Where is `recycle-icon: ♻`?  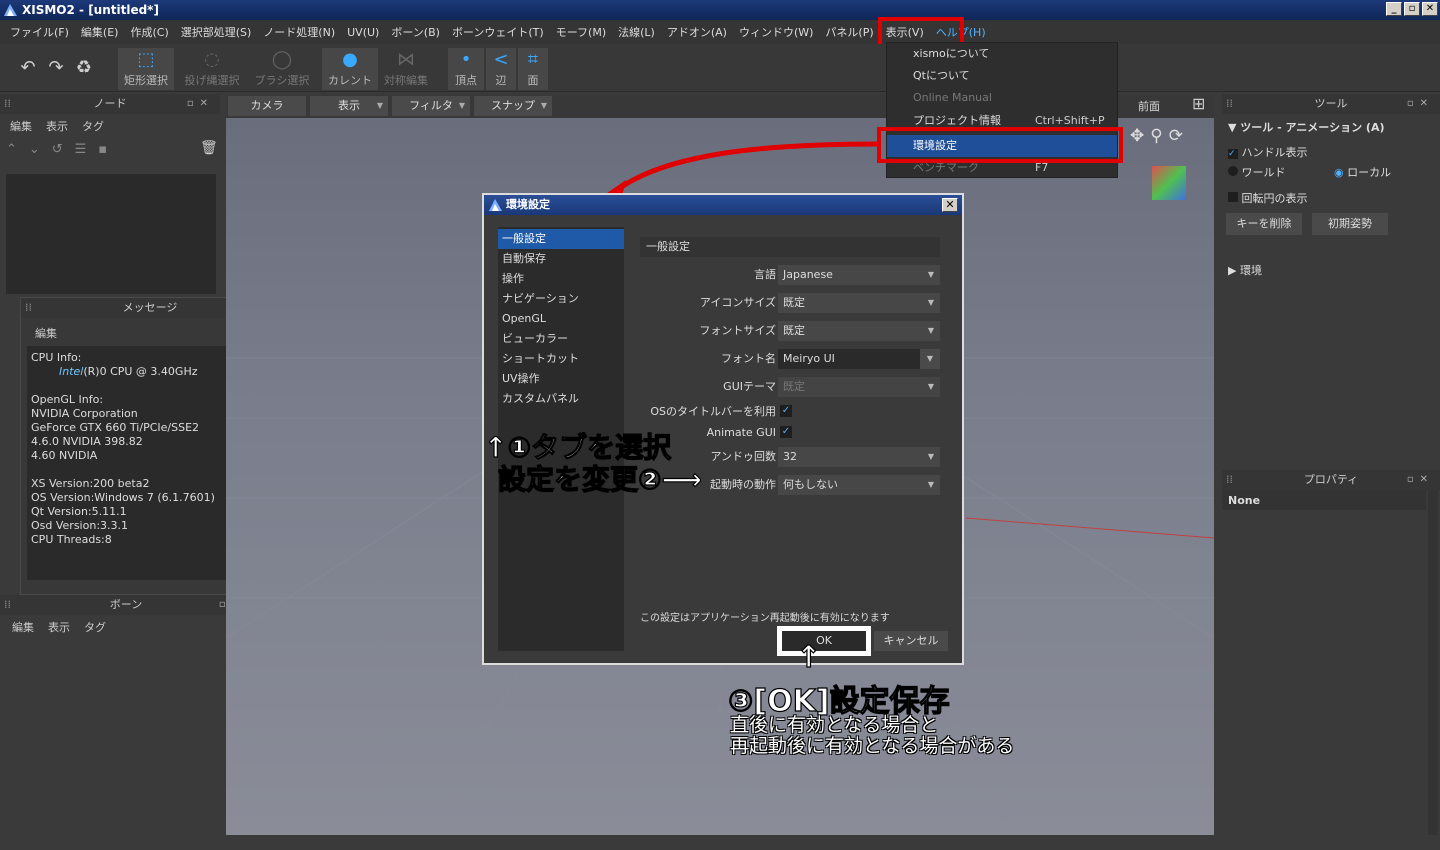 recycle-icon: ♻ is located at coordinates (84, 68).